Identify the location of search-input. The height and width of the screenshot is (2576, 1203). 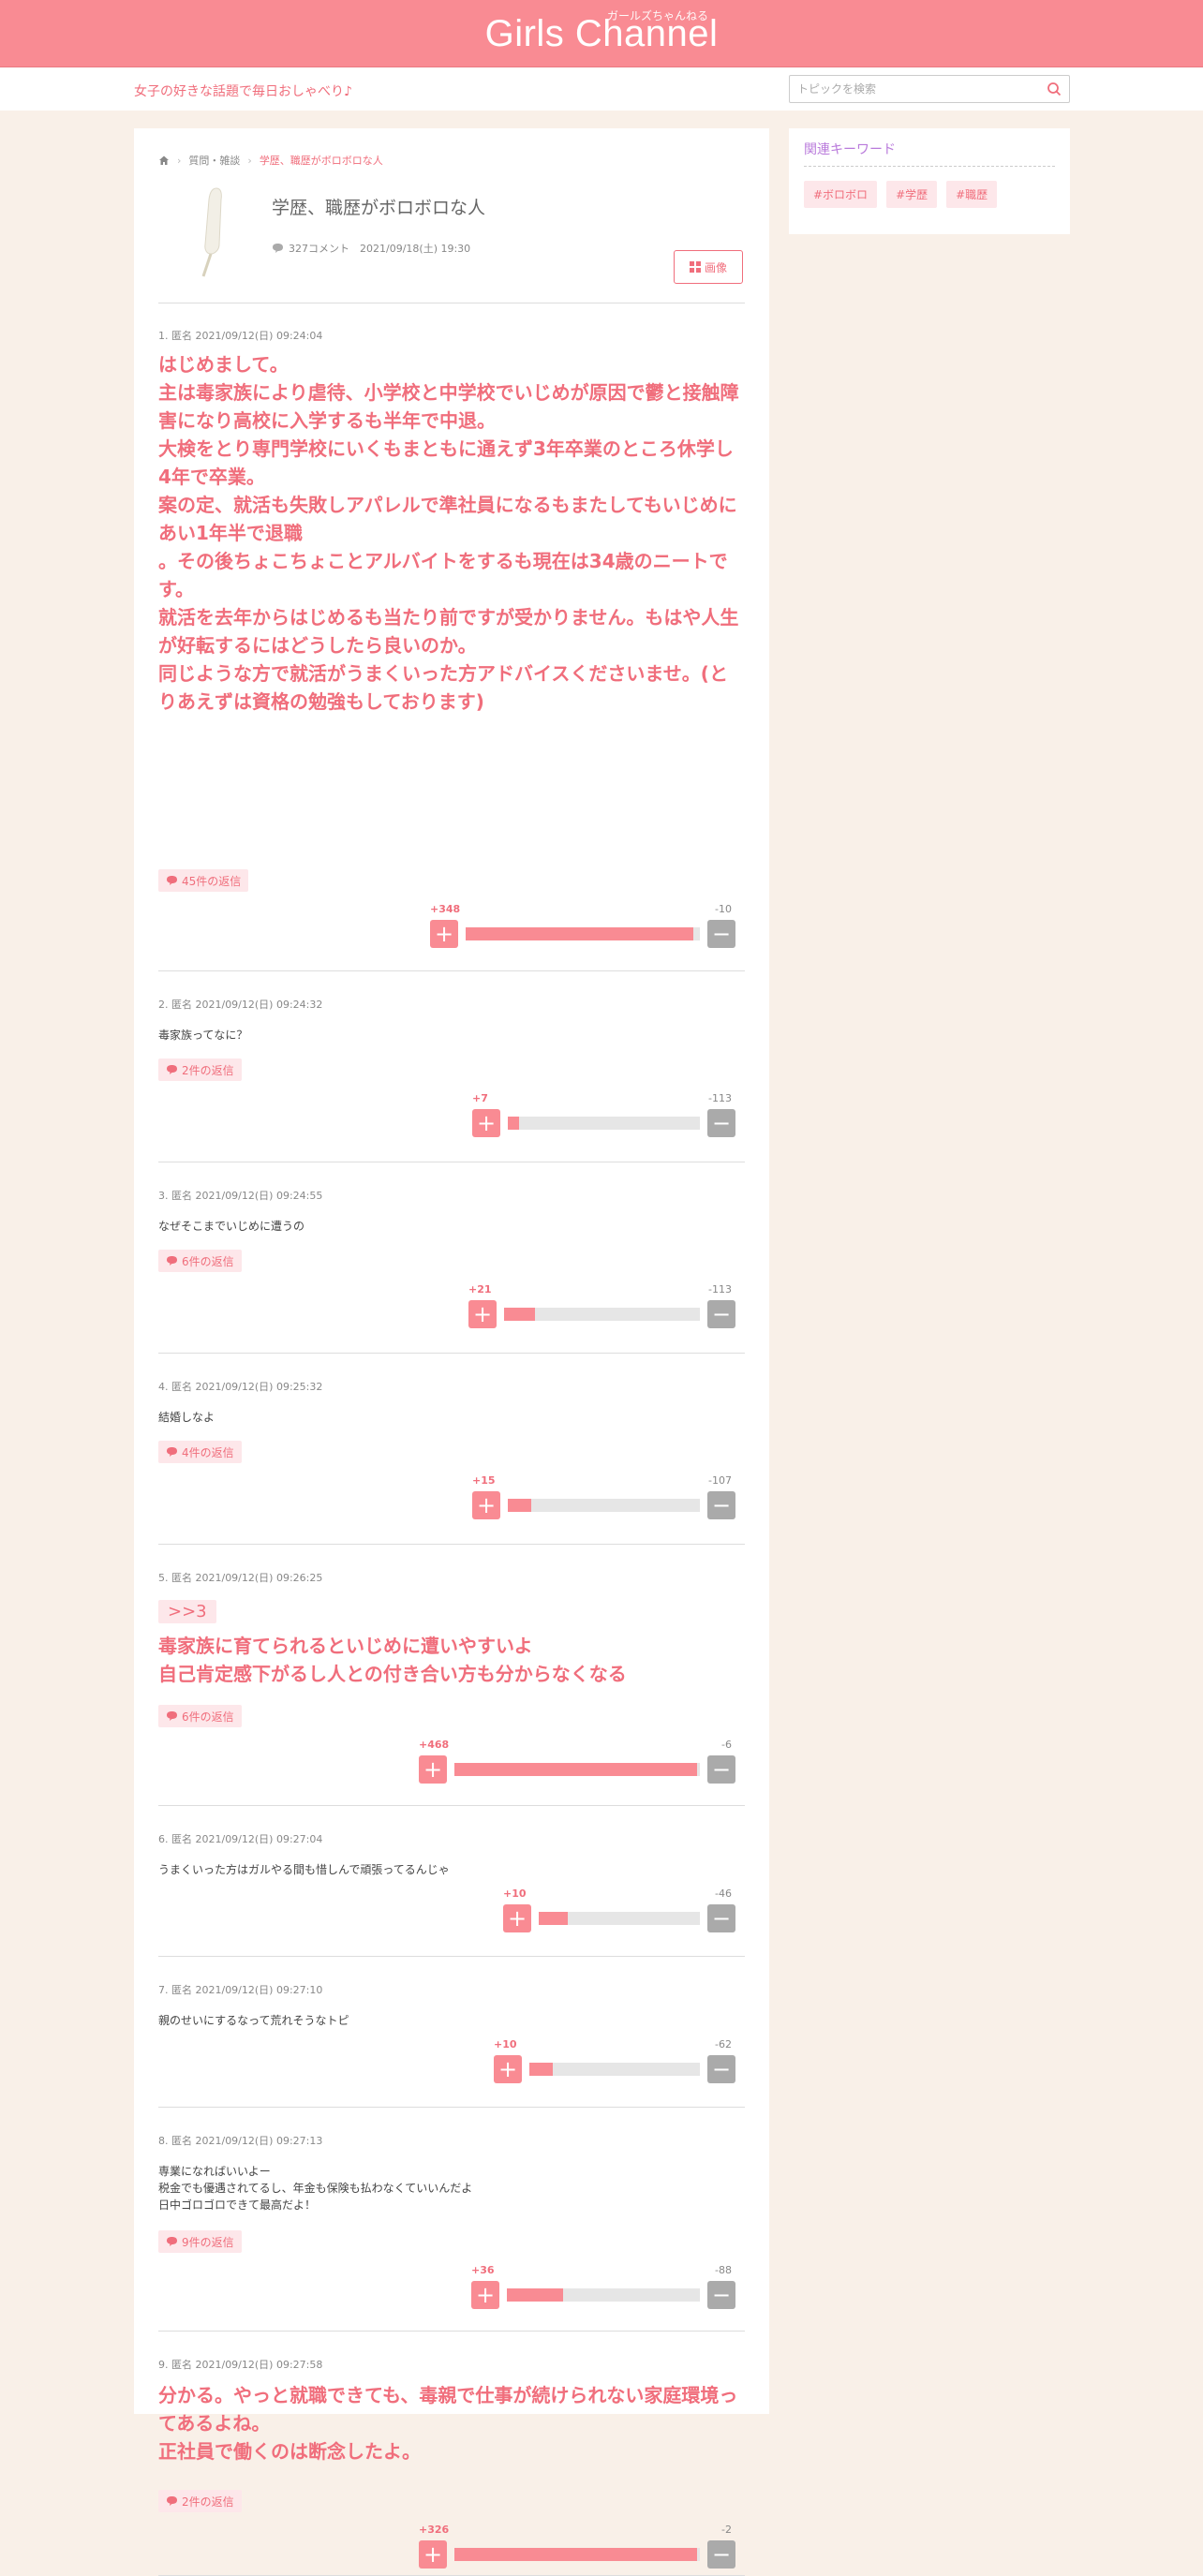
(911, 89).